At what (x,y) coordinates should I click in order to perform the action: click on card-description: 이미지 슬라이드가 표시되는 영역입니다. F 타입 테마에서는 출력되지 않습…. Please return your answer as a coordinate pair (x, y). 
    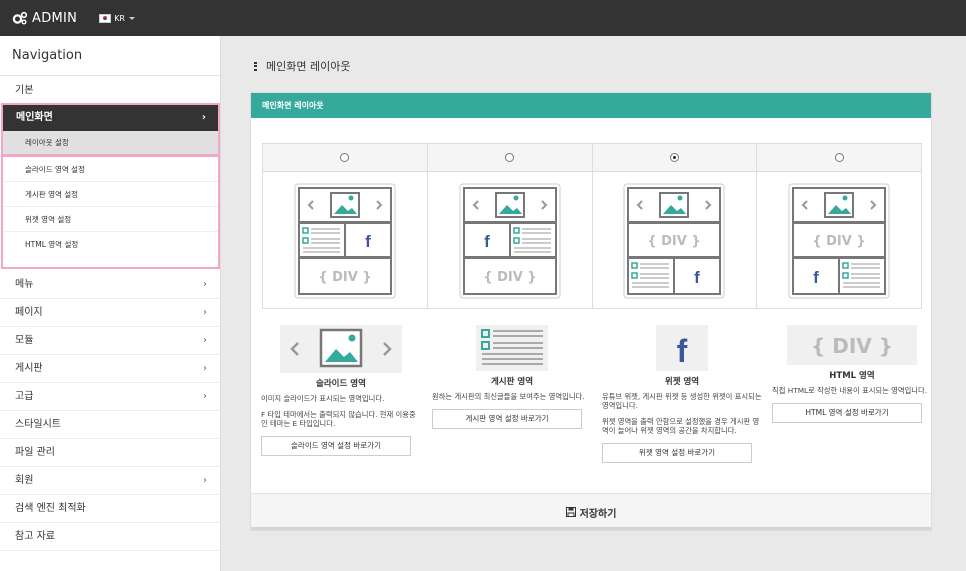
    Looking at the image, I should click on (341, 411).